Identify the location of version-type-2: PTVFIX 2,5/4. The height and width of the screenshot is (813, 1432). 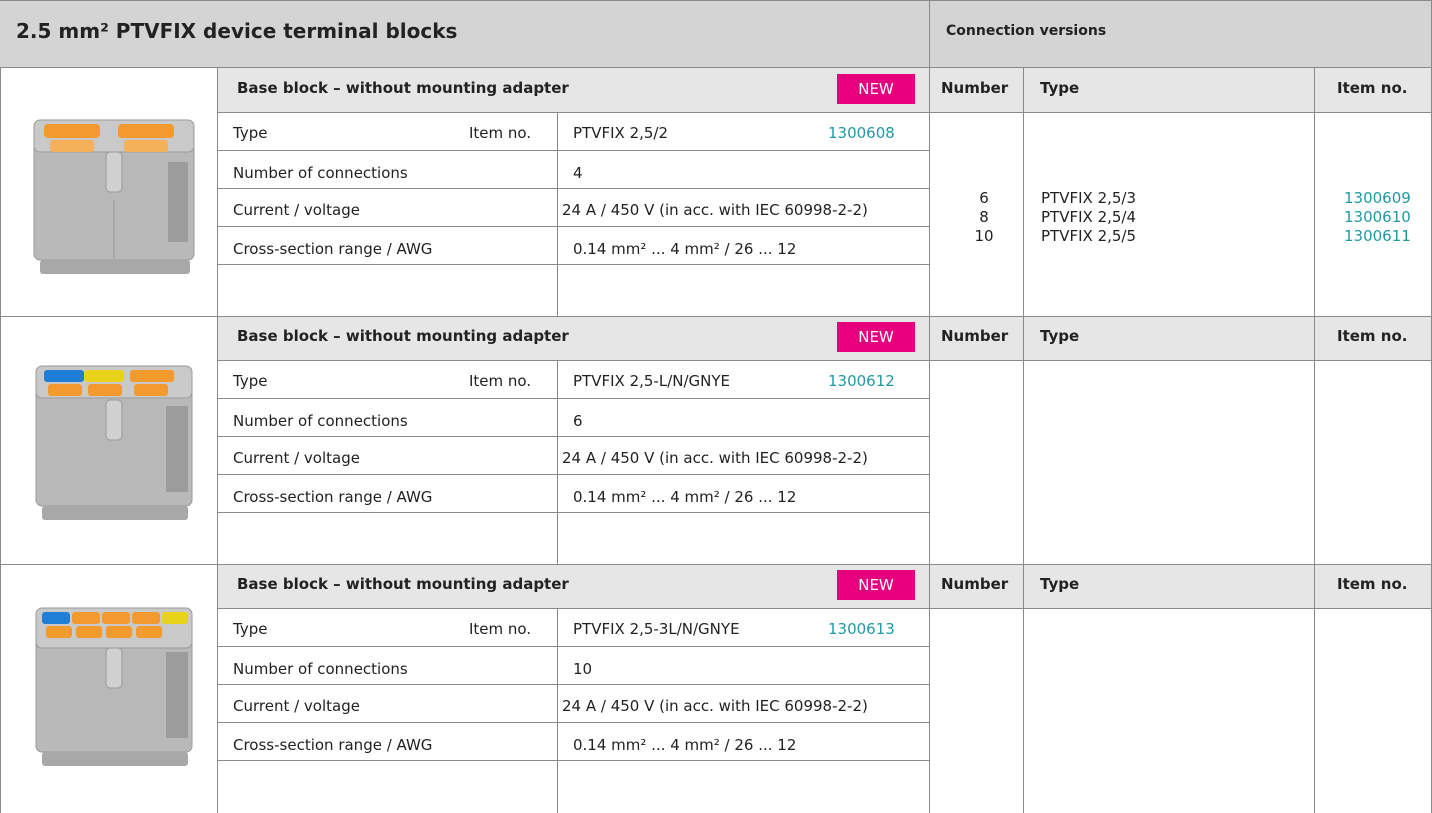
(1089, 217).